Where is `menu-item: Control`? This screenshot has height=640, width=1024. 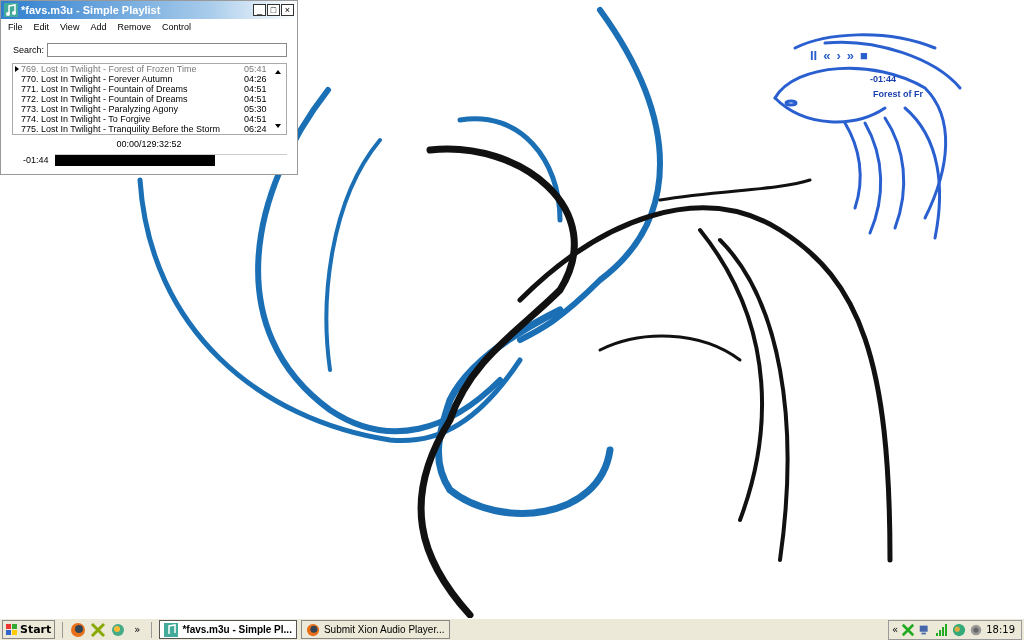 menu-item: Control is located at coordinates (176, 27).